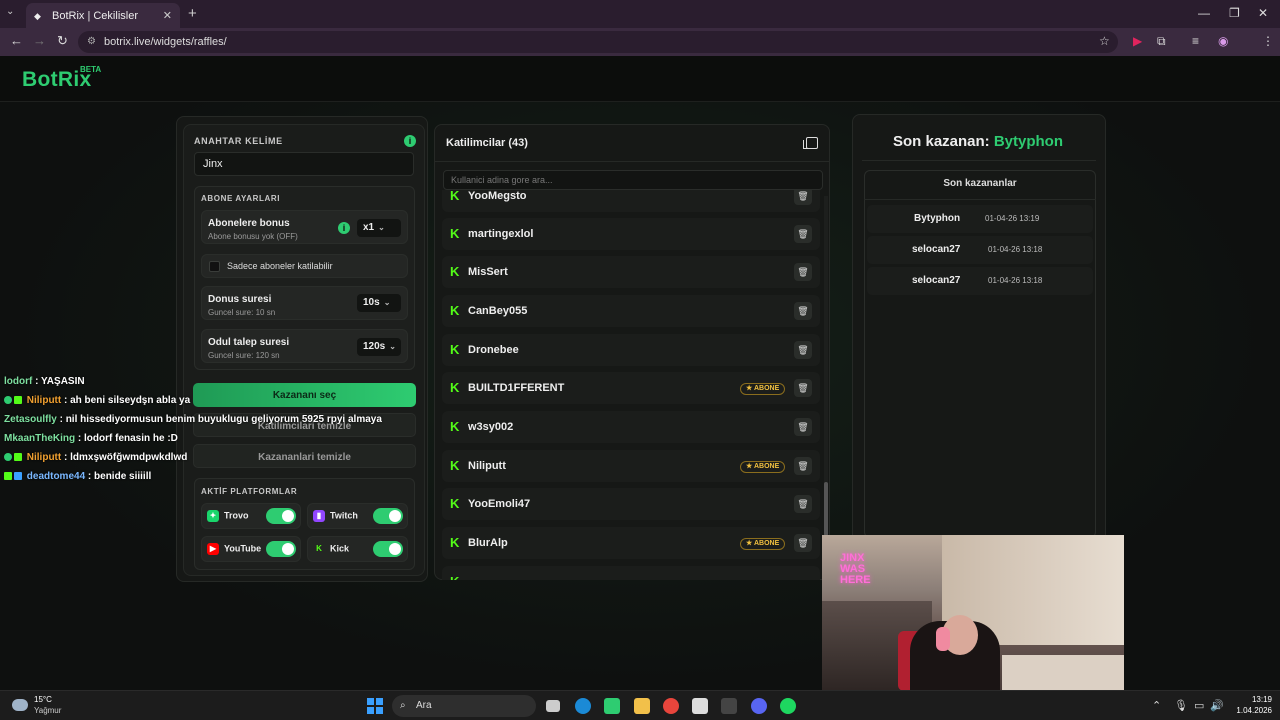 Image resolution: width=1280 pixels, height=720 pixels. Describe the element at coordinates (1254, 710) in the screenshot. I see `clock-date: 1.04.2026` at that location.